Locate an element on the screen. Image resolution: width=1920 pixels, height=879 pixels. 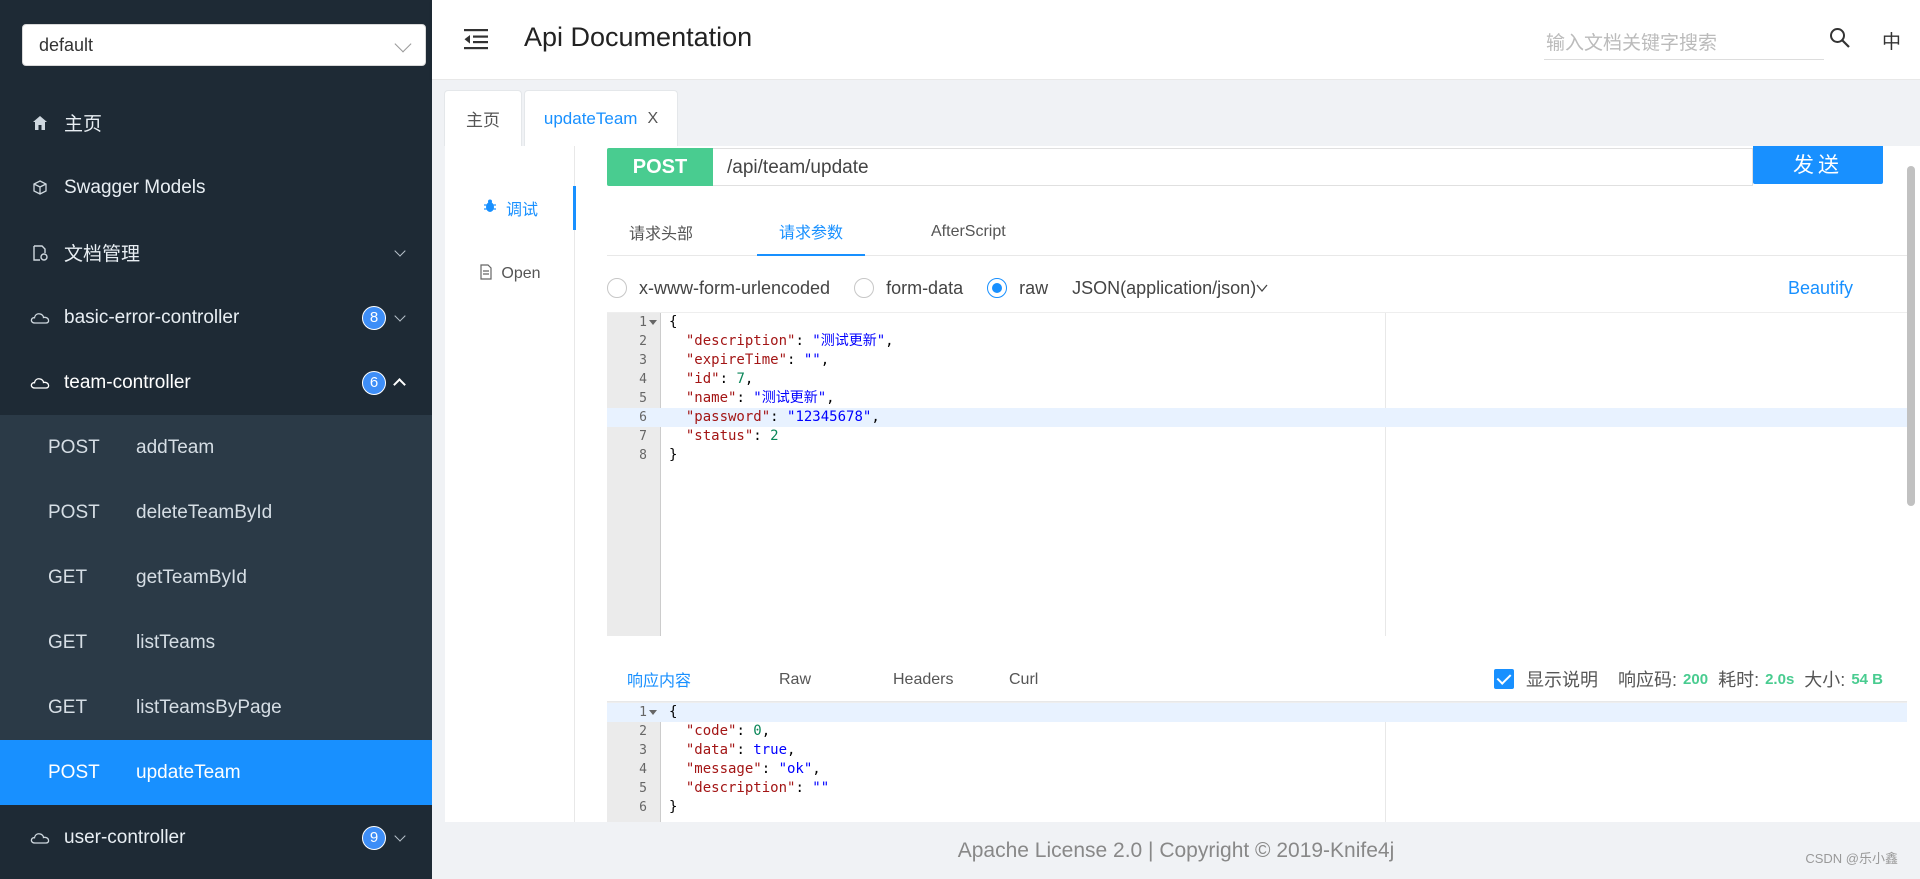
language-toggle: 中 is located at coordinates (1891, 40).